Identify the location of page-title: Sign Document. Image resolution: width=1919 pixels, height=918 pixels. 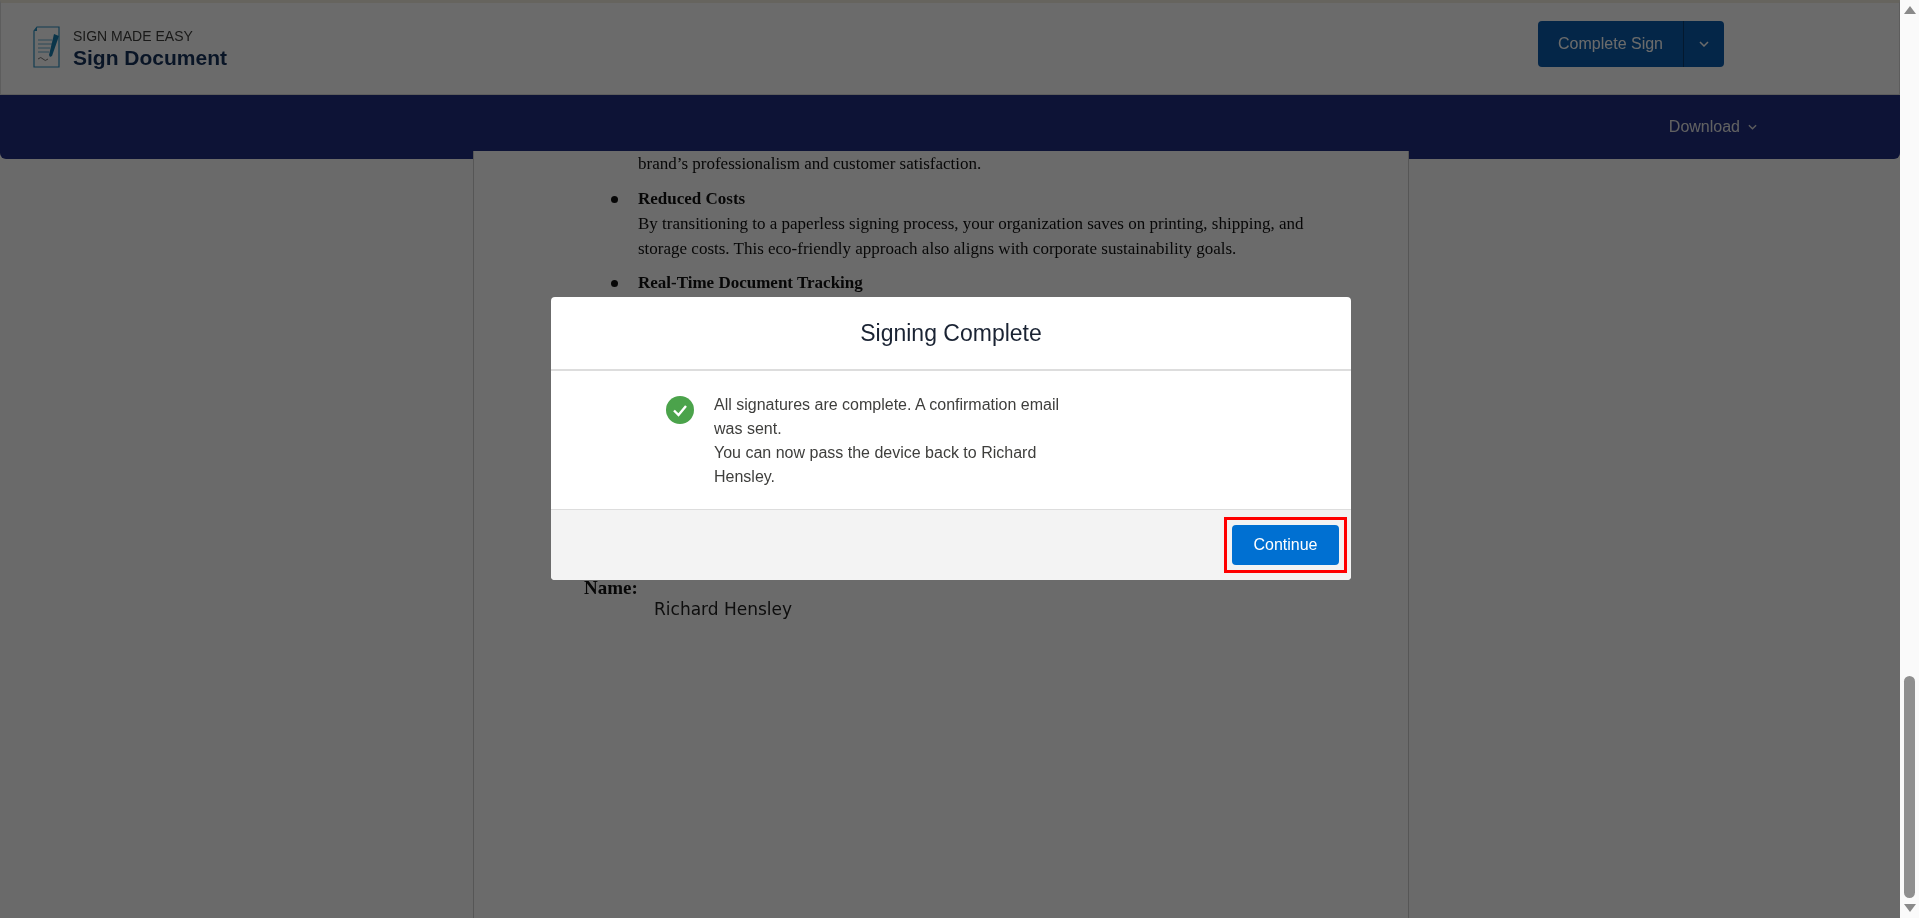
(150, 57).